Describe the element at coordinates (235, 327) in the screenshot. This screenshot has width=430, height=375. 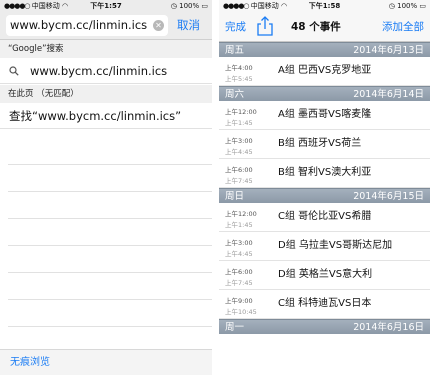
I see `day-weekday: 周一` at that location.